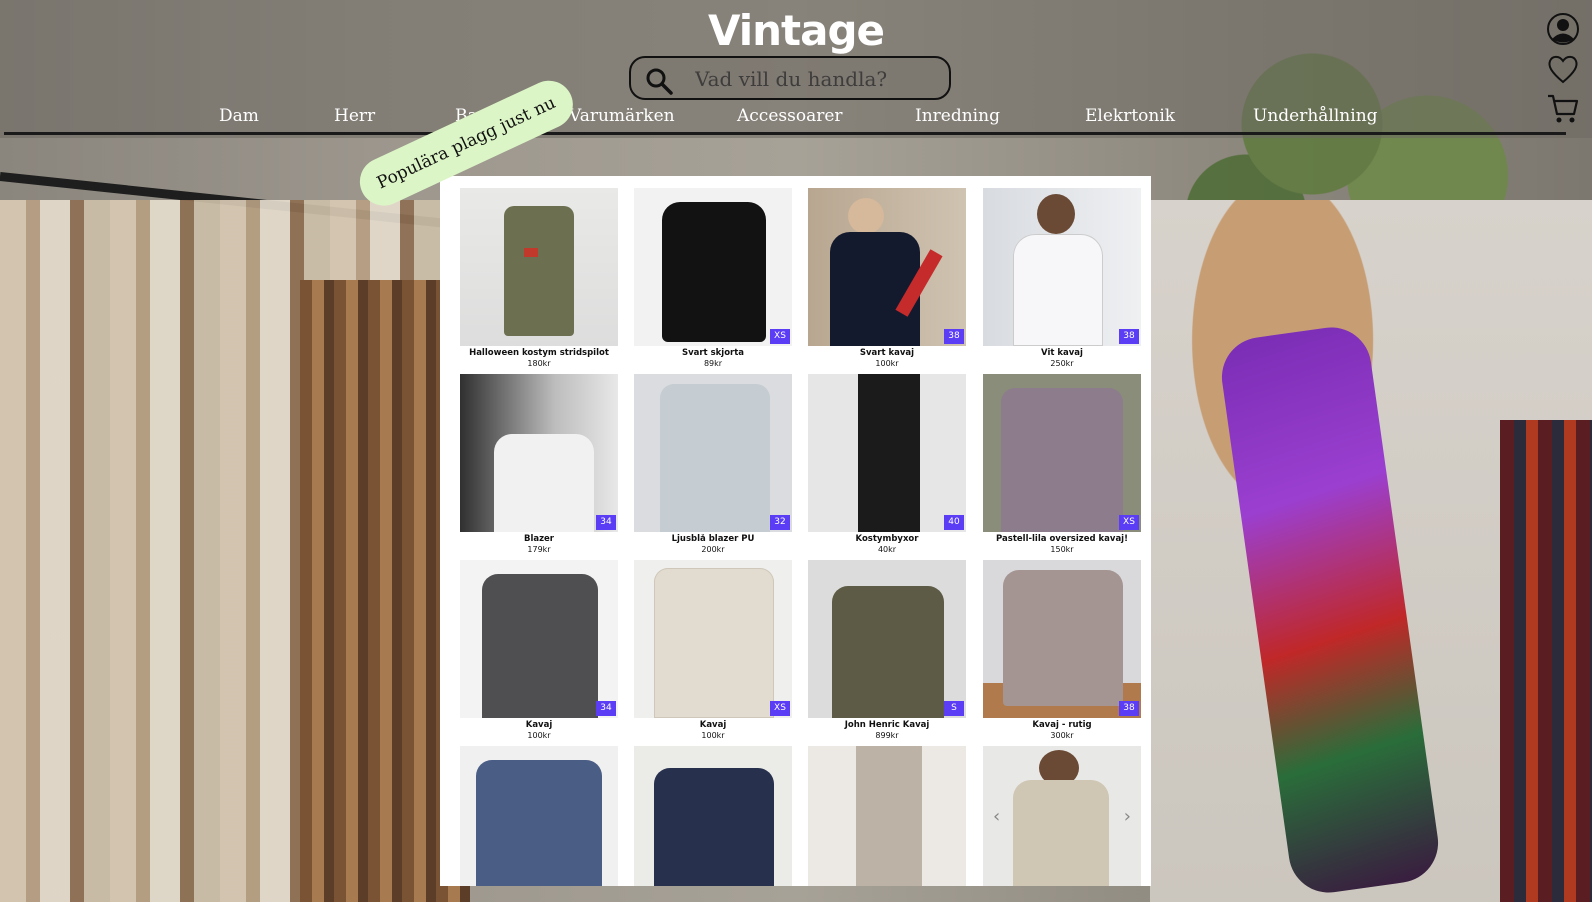 The image size is (1592, 902). Describe the element at coordinates (887, 639) in the screenshot. I see `product-image: S` at that location.